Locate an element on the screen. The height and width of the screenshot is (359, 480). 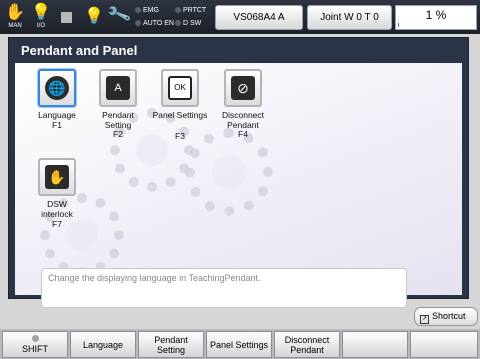
pendant-setting-icon: A is located at coordinates (118, 88).